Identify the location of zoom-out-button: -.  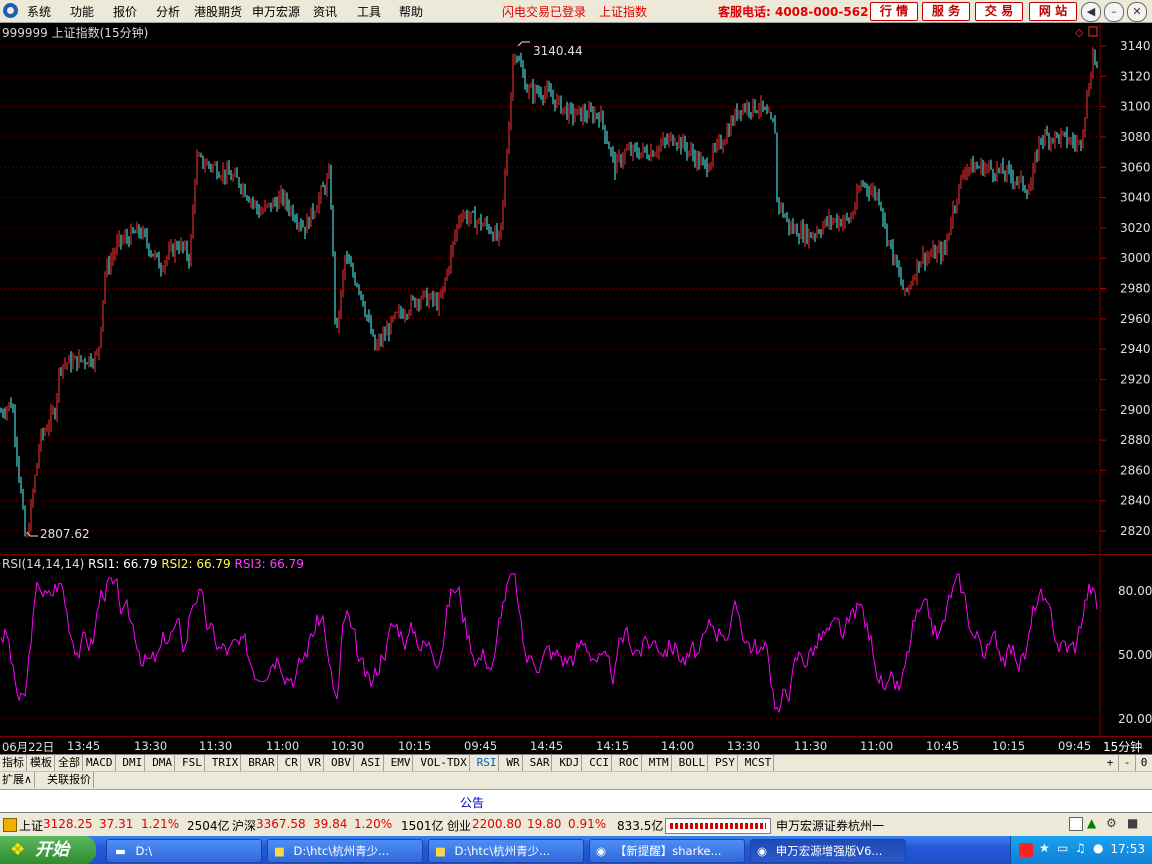
(1127, 763).